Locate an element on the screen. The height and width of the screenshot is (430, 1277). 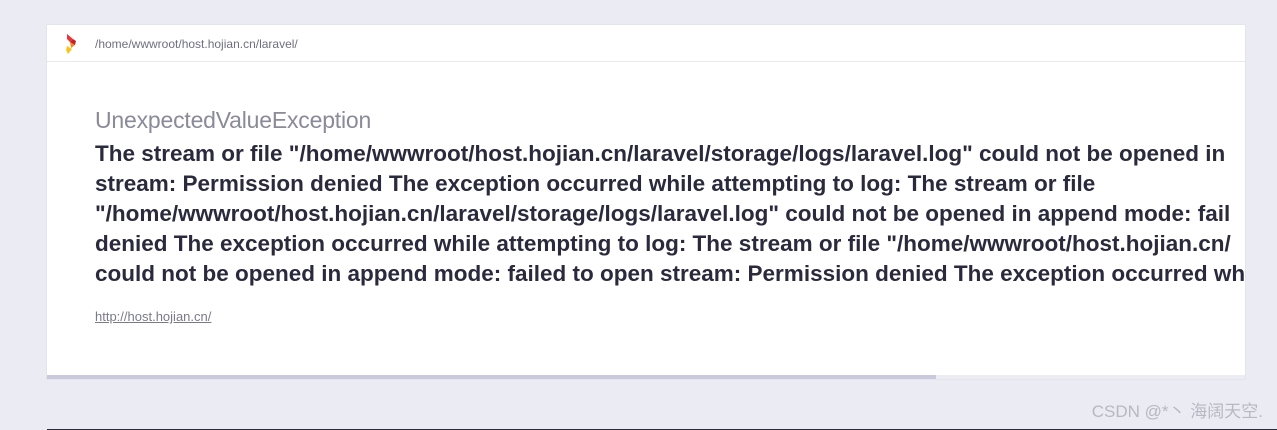
request-url-link: http://host.hojian.cn/ is located at coordinates (153, 316).